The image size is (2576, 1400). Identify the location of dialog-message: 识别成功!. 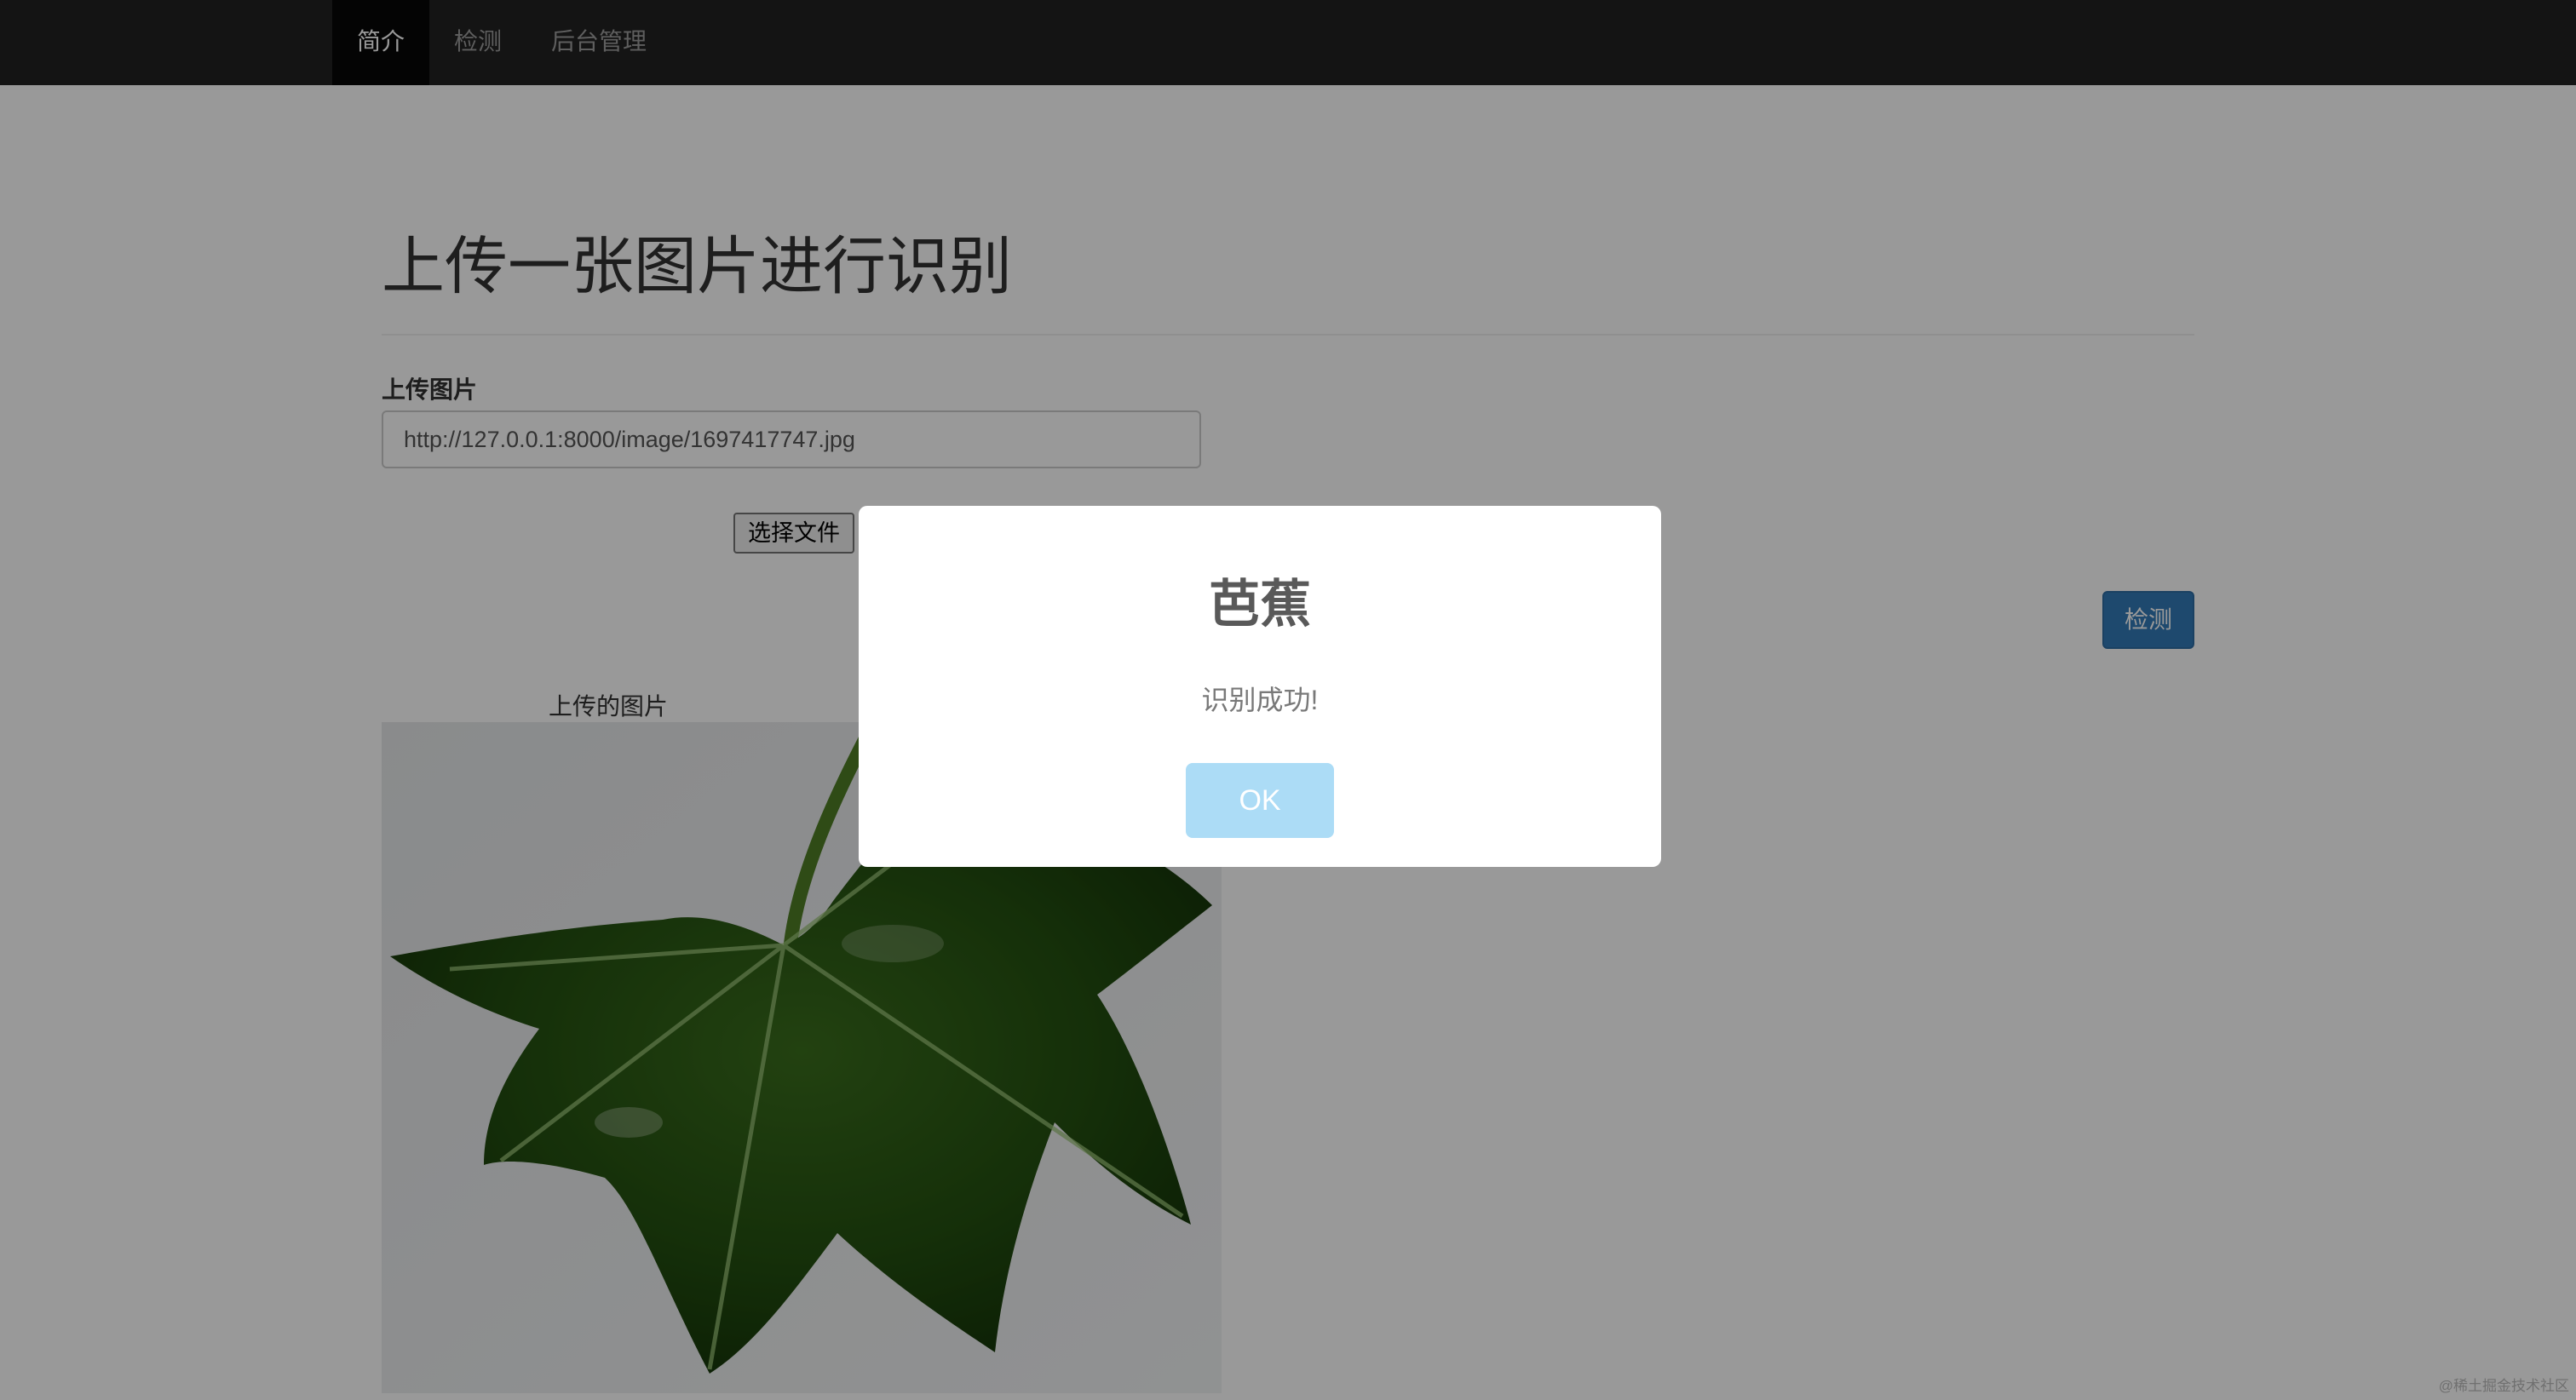
(1260, 700).